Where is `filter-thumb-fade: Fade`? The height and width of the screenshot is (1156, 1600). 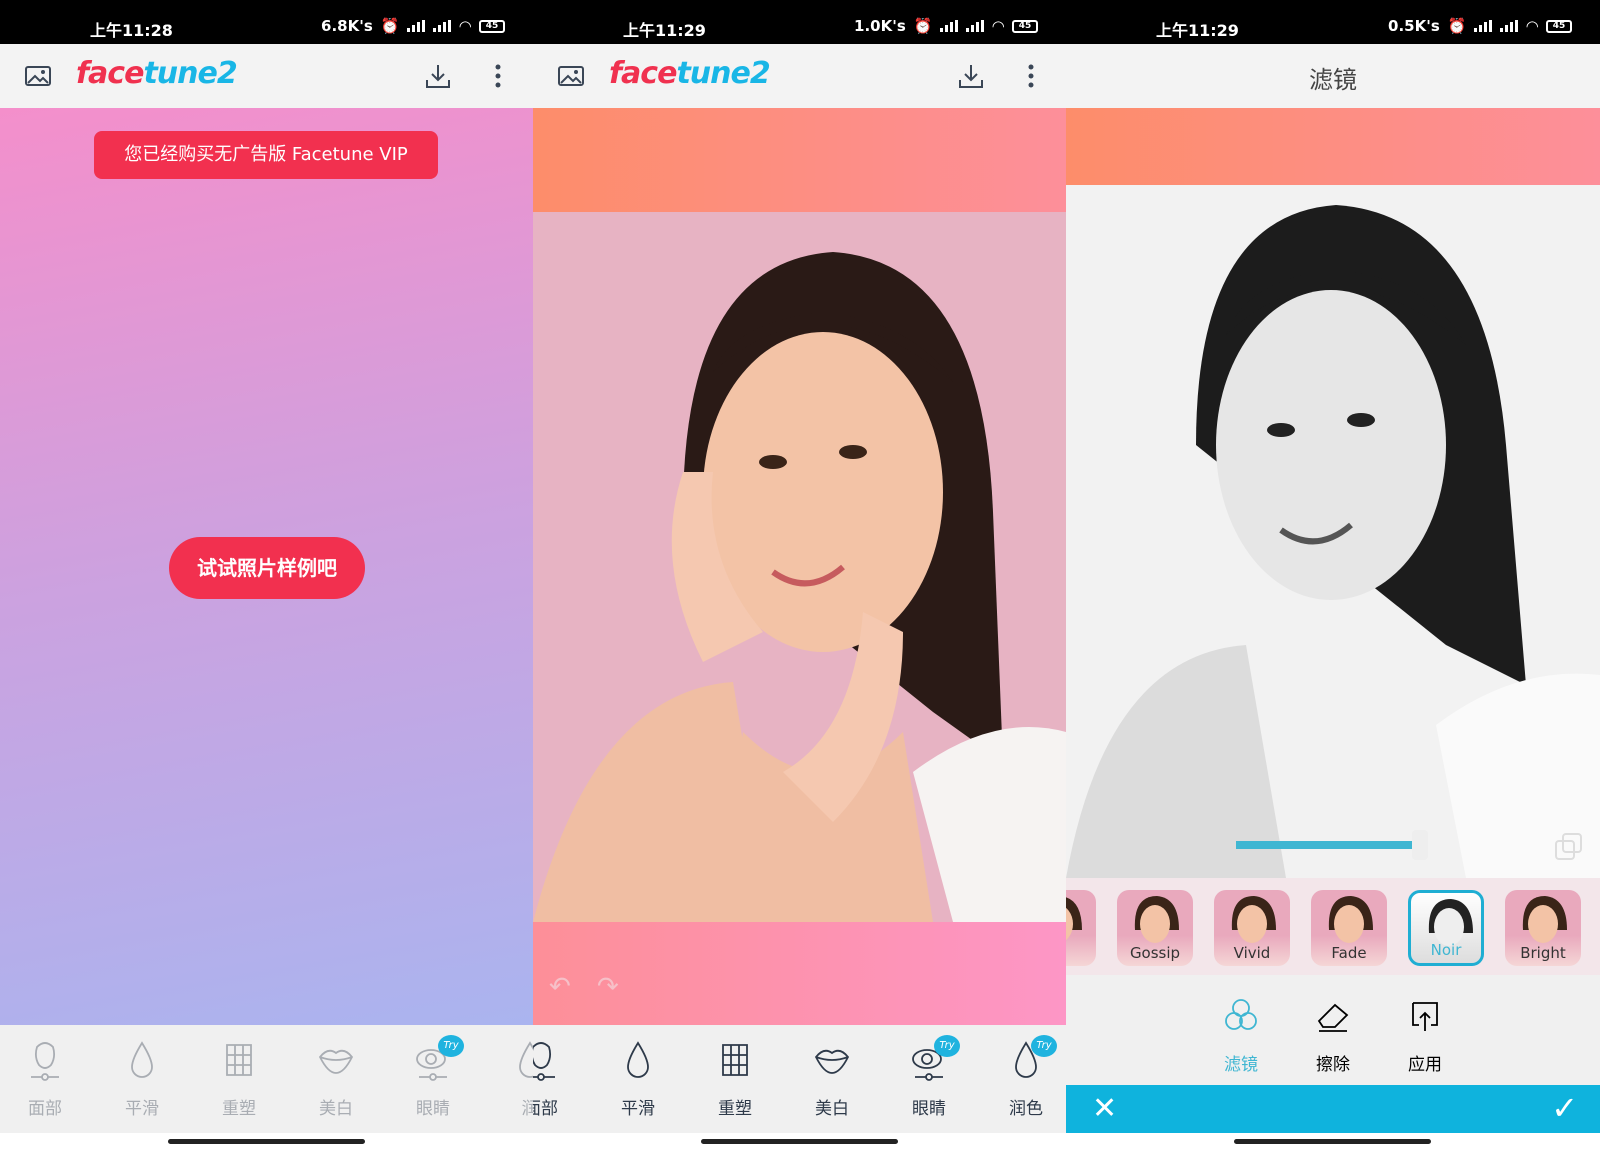 filter-thumb-fade: Fade is located at coordinates (1349, 928).